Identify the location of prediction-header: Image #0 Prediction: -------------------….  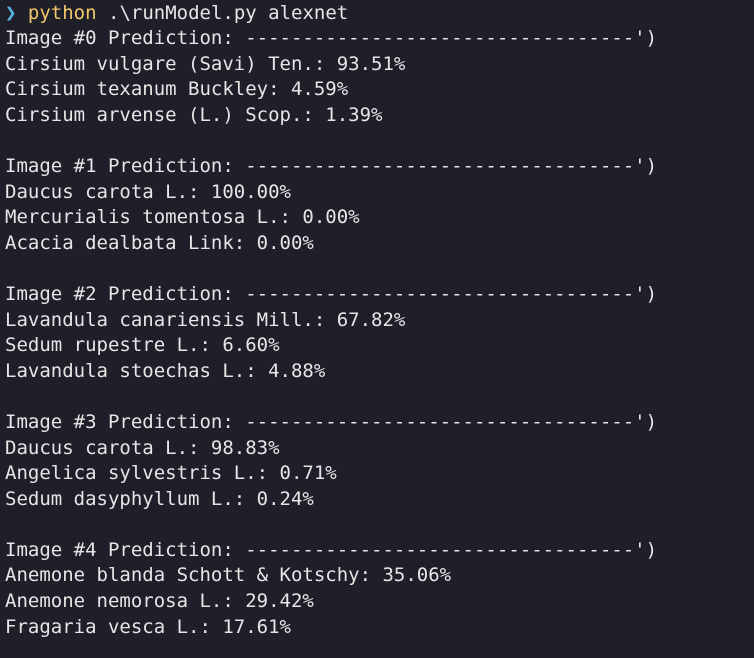
(331, 38).